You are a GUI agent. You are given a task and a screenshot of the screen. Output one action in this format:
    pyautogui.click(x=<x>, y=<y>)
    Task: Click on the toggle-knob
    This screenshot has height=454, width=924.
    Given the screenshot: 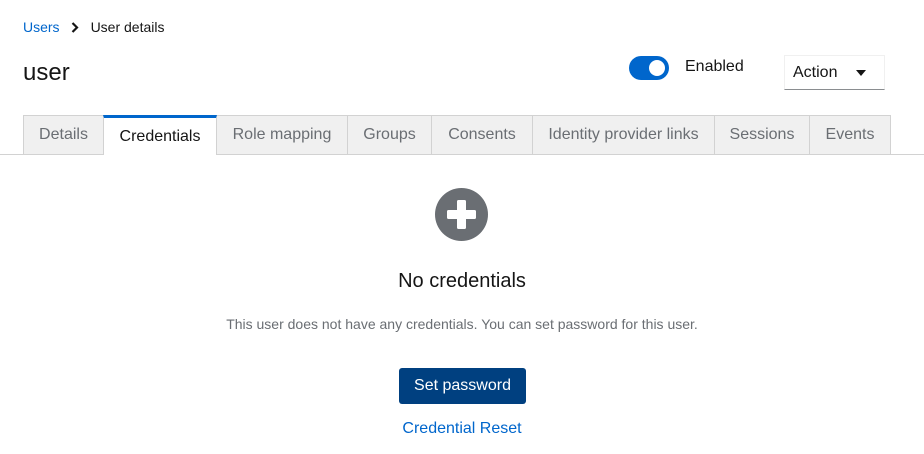 What is the action you would take?
    pyautogui.click(x=657, y=68)
    